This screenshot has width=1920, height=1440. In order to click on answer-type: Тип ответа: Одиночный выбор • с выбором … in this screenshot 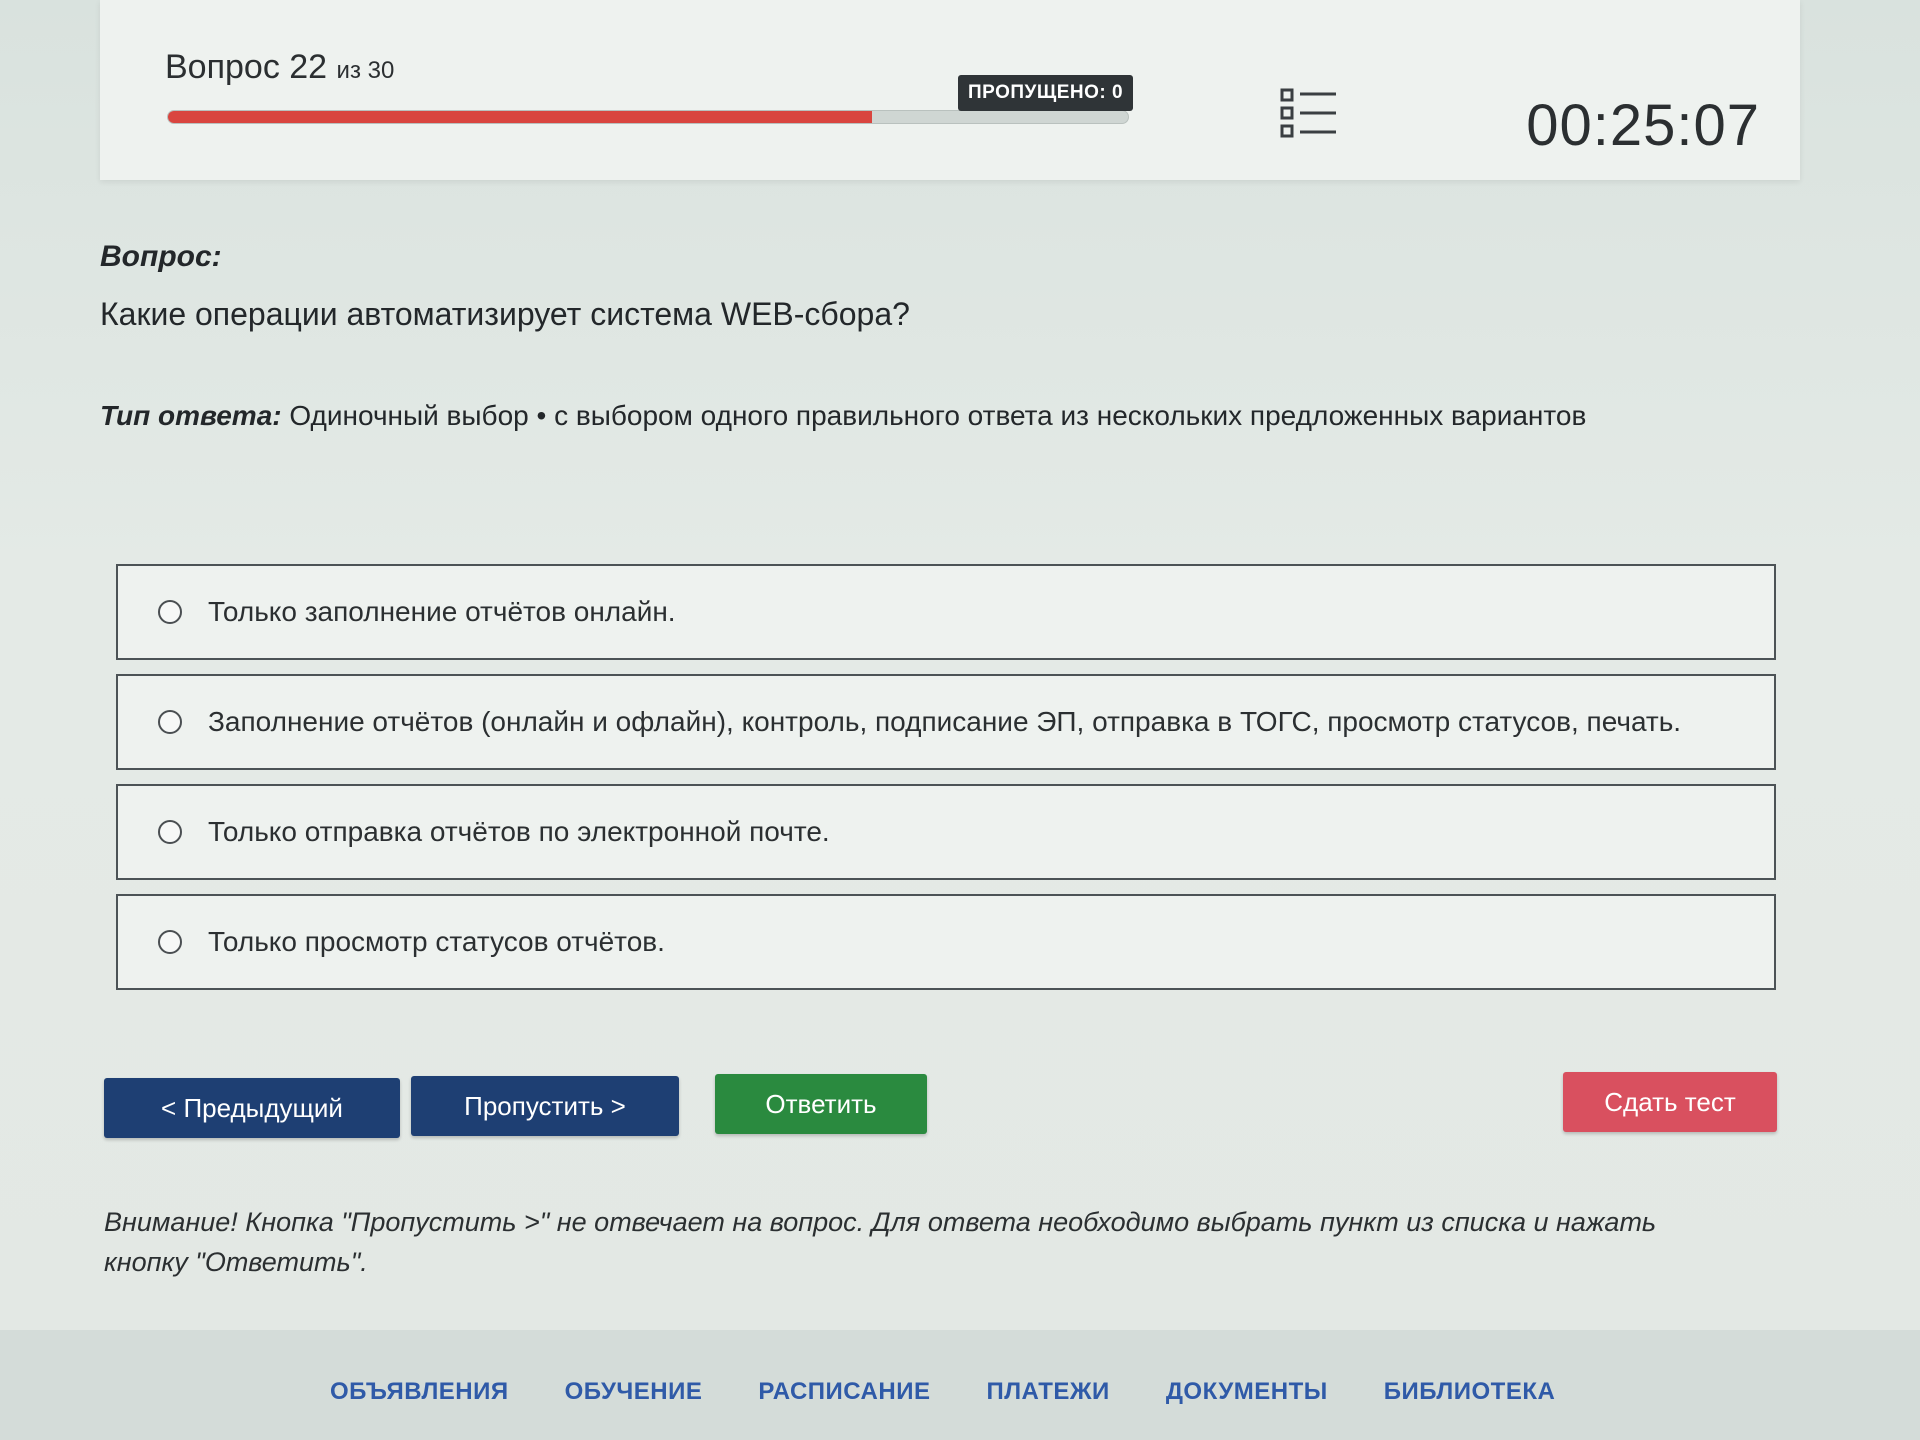, I will do `click(843, 416)`.